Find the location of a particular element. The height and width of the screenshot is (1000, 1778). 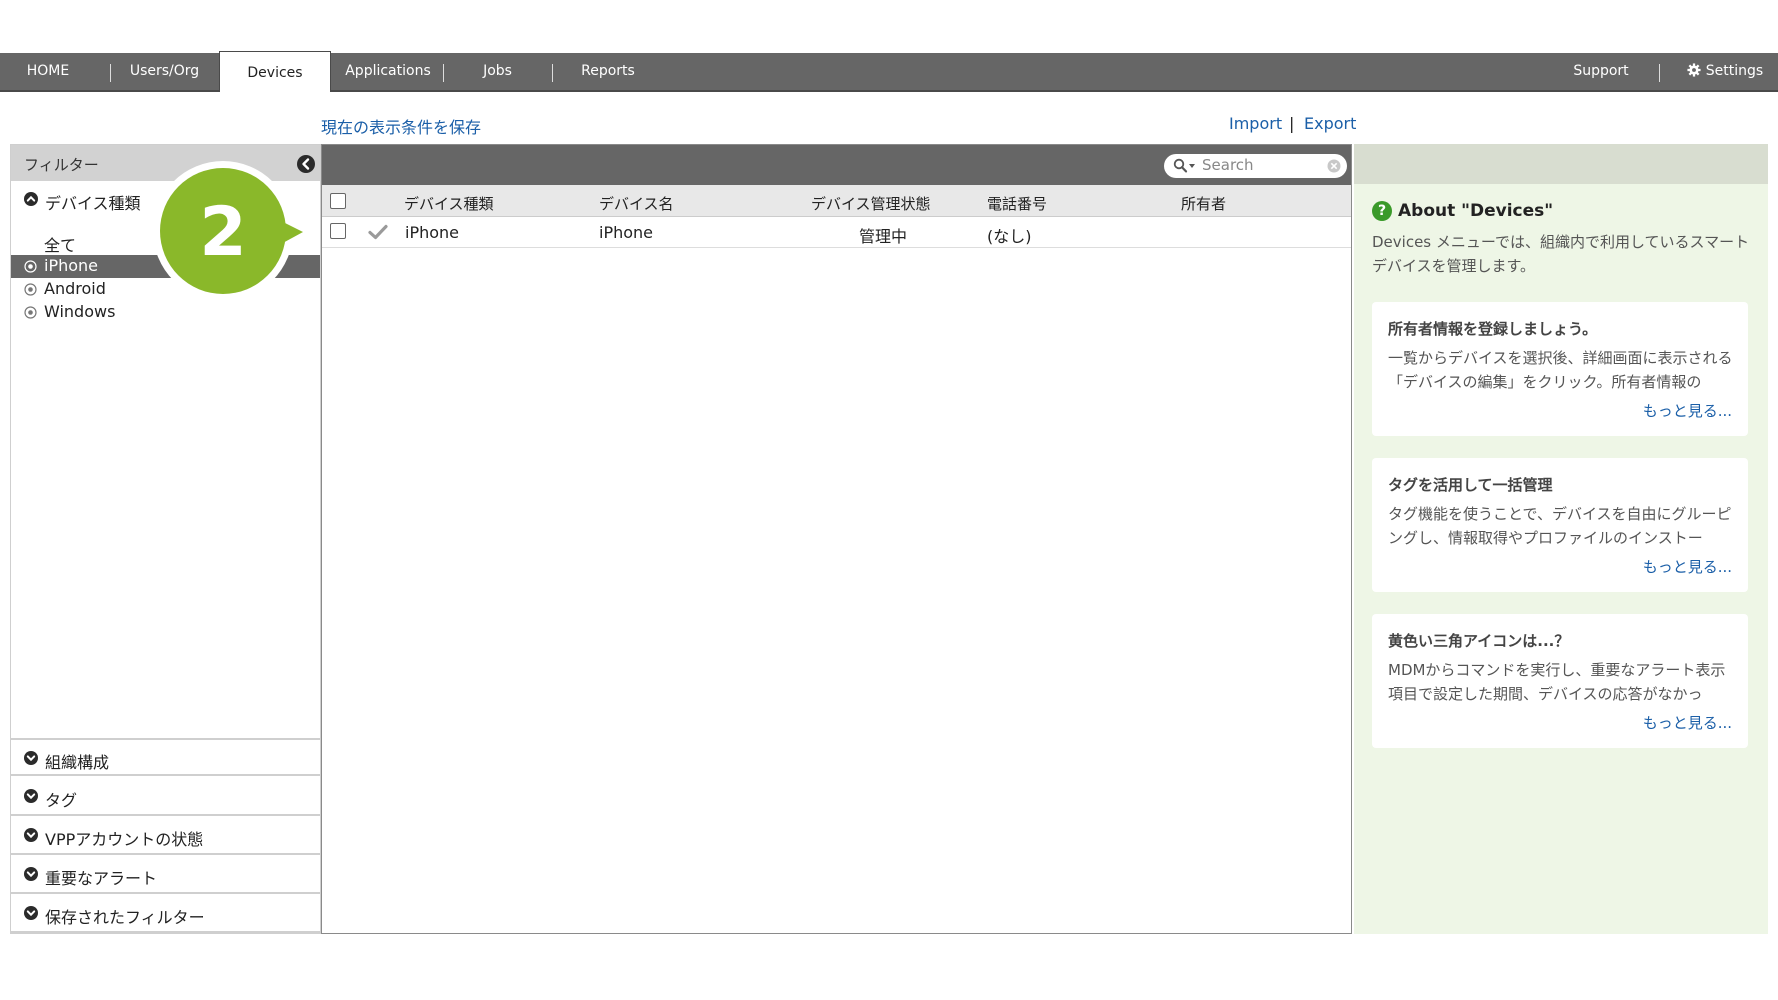

step-callout-badge: 2 is located at coordinates (233, 231).